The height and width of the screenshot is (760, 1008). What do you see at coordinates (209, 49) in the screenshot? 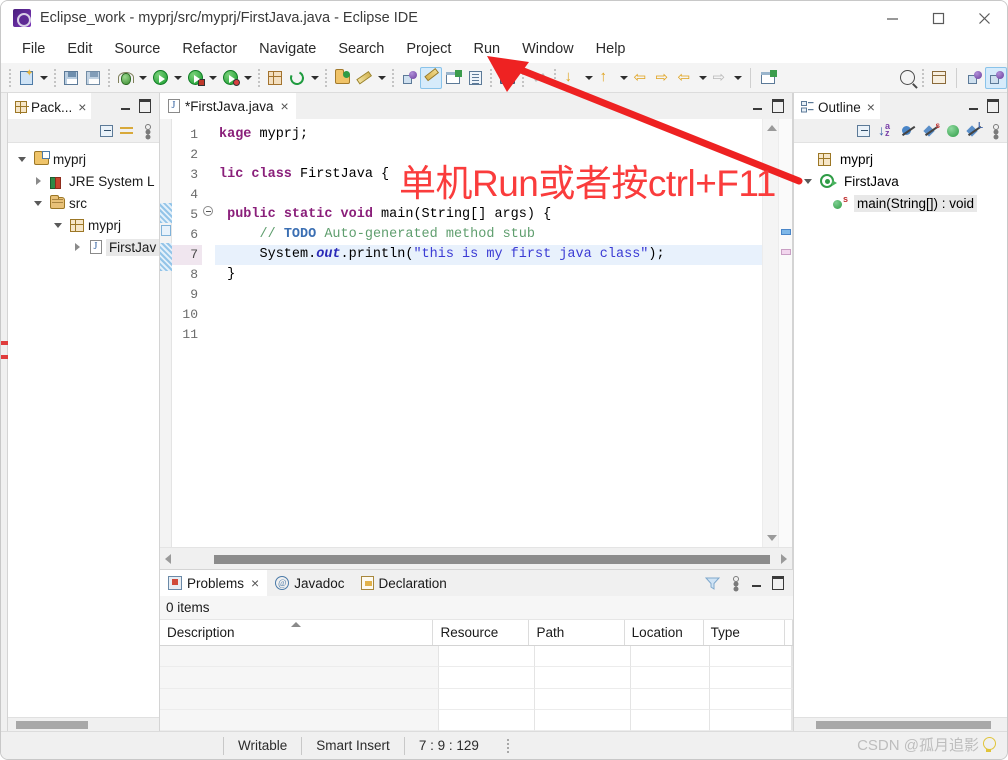
I see `menu-refactor: Refactor` at bounding box center [209, 49].